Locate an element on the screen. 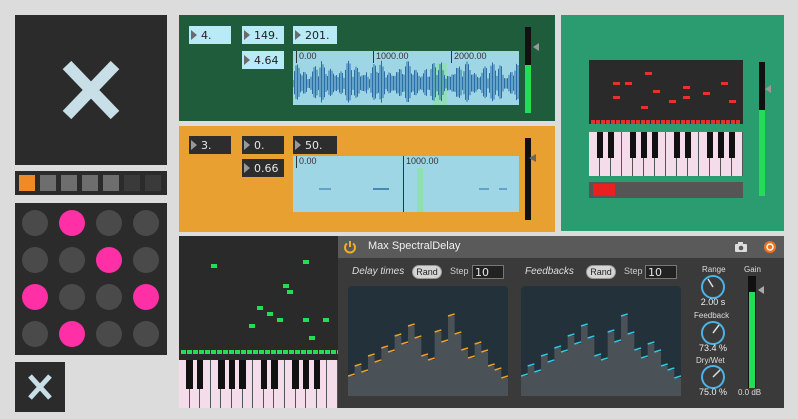 This screenshot has height=419, width=798. number-box: 3. is located at coordinates (210, 145).